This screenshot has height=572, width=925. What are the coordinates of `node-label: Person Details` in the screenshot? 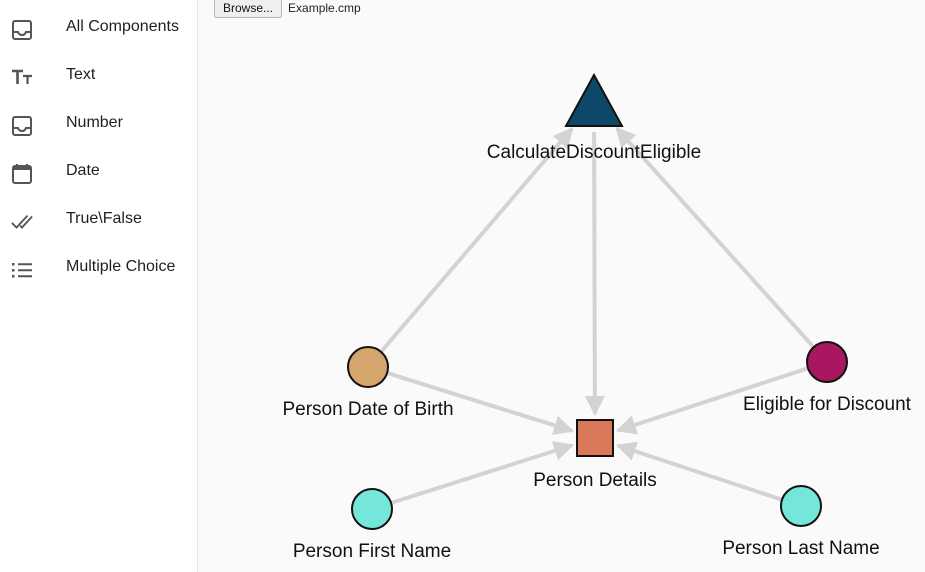 It's located at (595, 480).